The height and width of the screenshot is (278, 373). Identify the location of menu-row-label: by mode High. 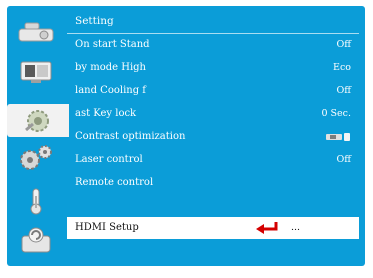
(110, 67).